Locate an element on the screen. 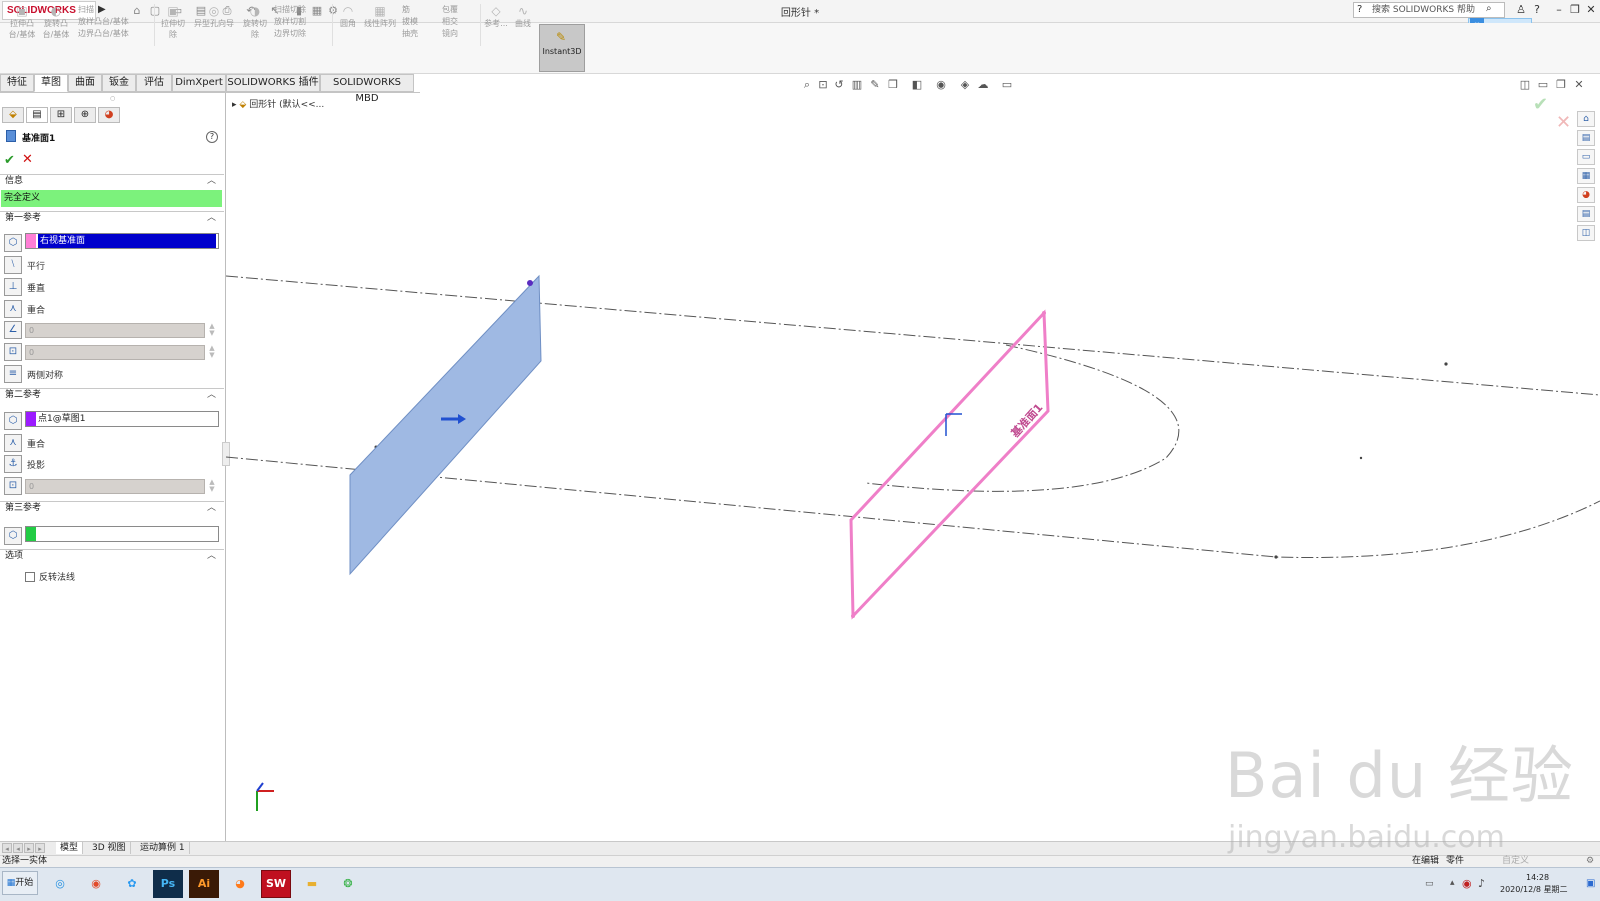 This screenshot has height=901, width=1600. parallel-label: 平行 is located at coordinates (36, 265).